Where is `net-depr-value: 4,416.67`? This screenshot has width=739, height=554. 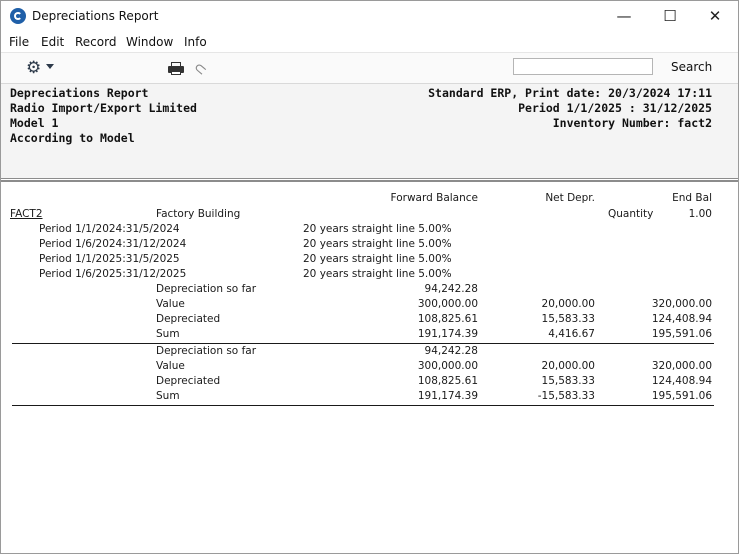
net-depr-value: 4,416.67 is located at coordinates (571, 334).